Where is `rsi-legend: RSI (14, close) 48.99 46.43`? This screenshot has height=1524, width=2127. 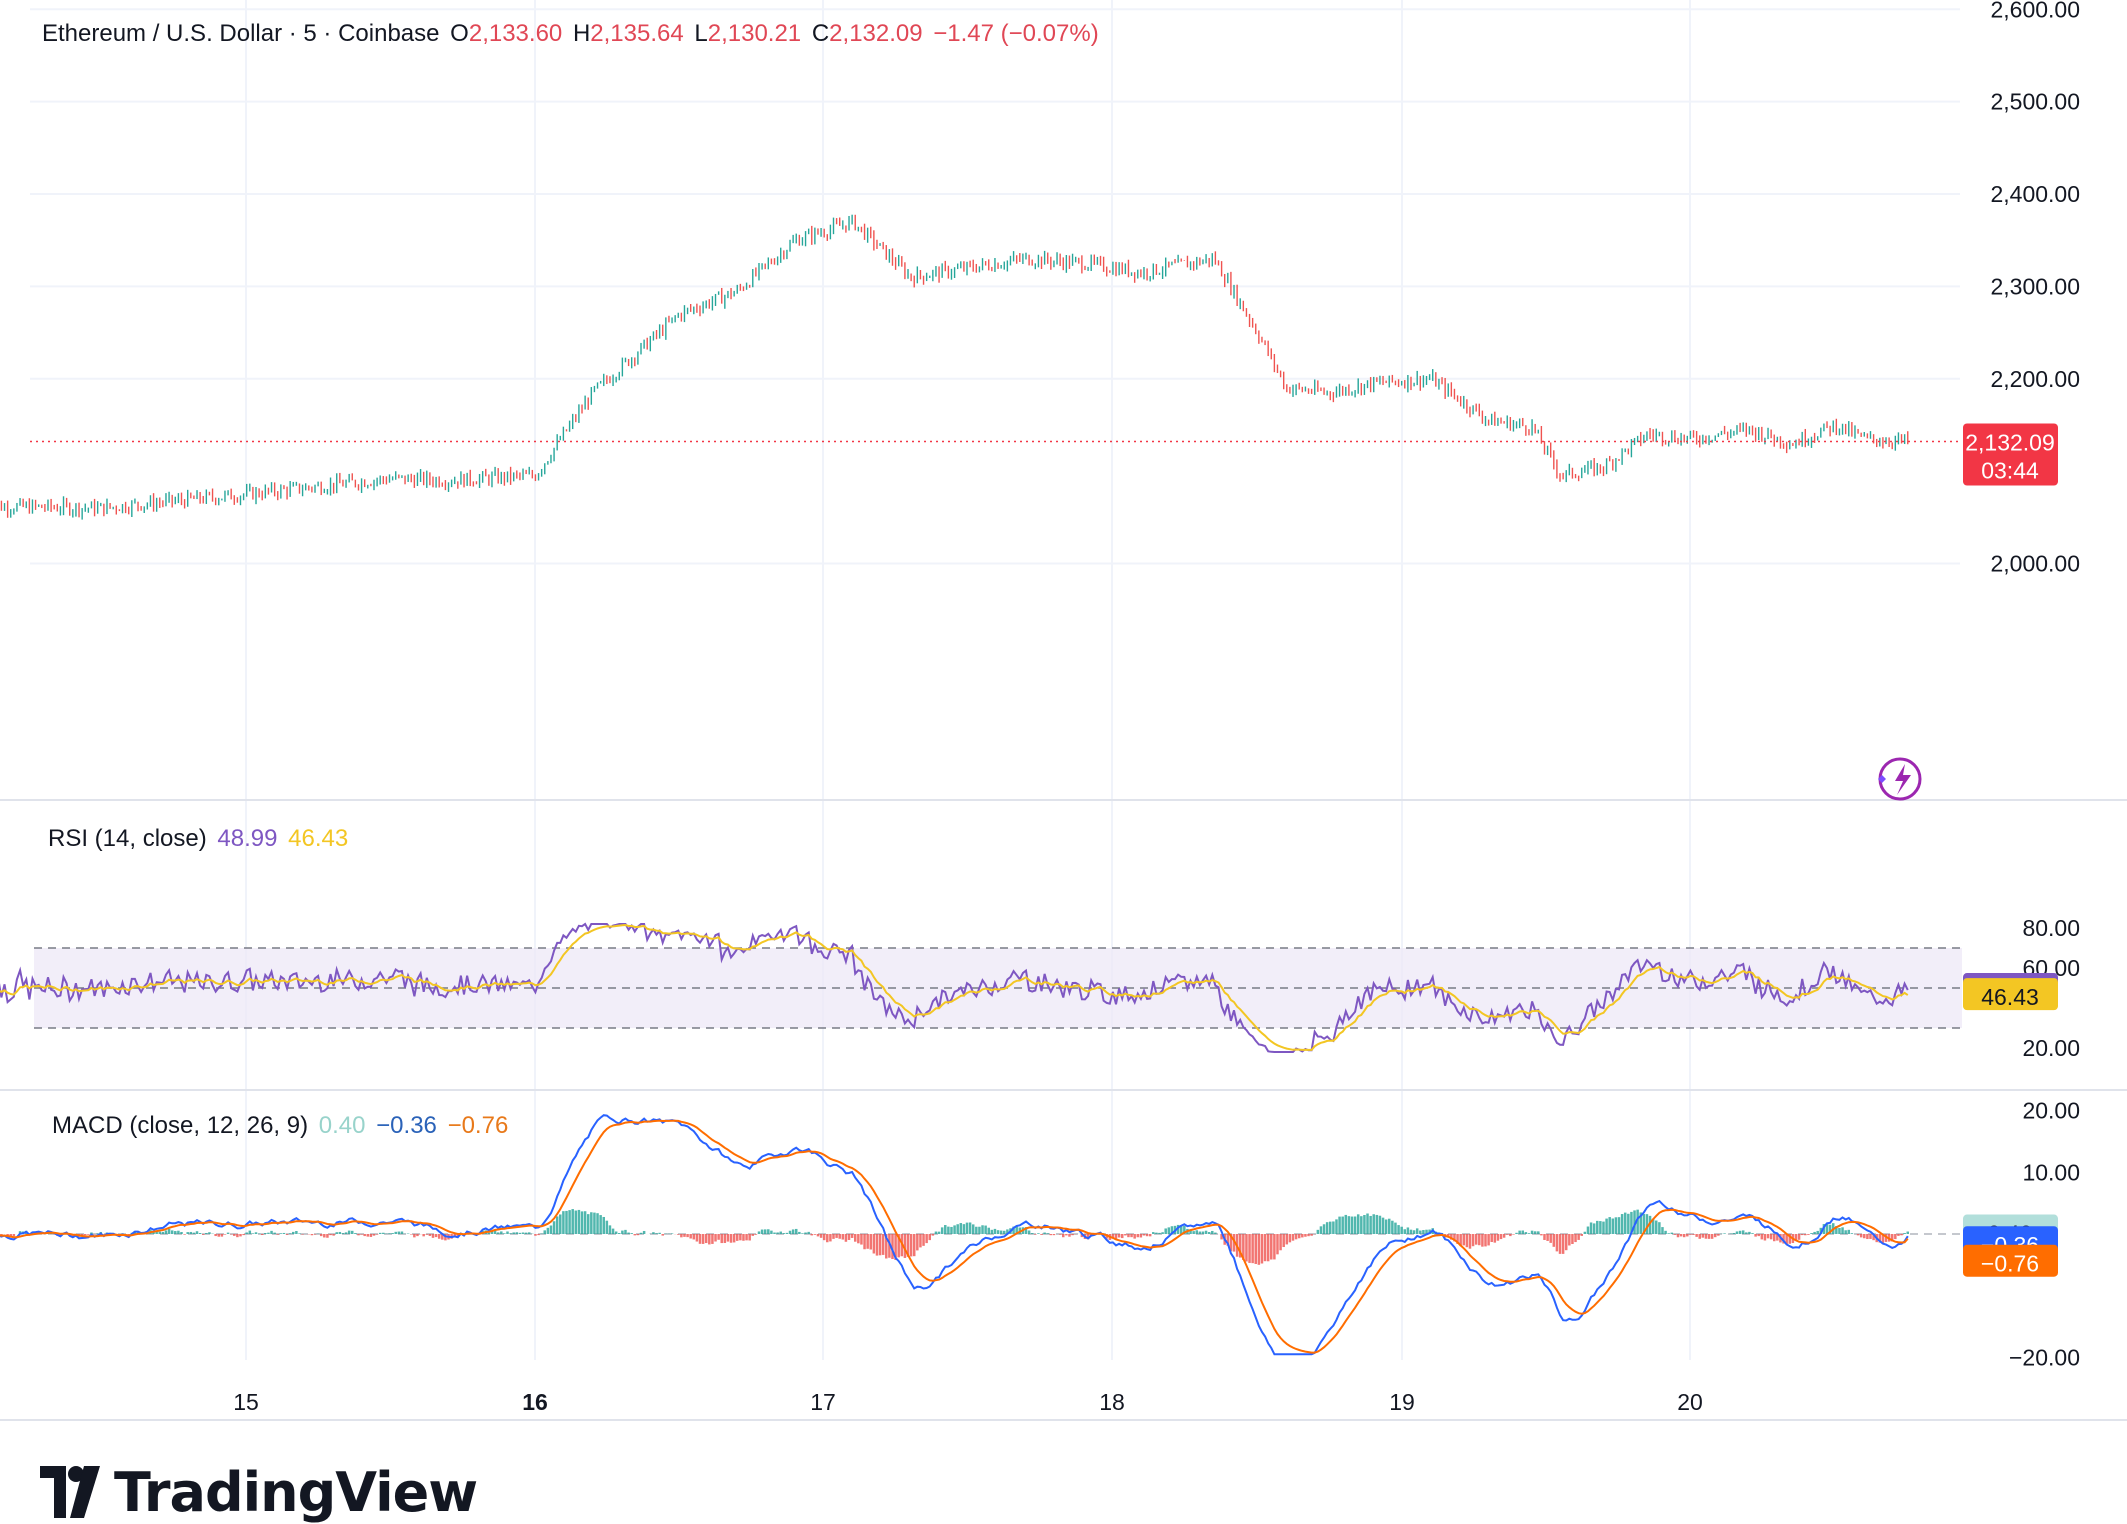
rsi-legend: RSI (14, close) 48.99 46.43 is located at coordinates (200, 839).